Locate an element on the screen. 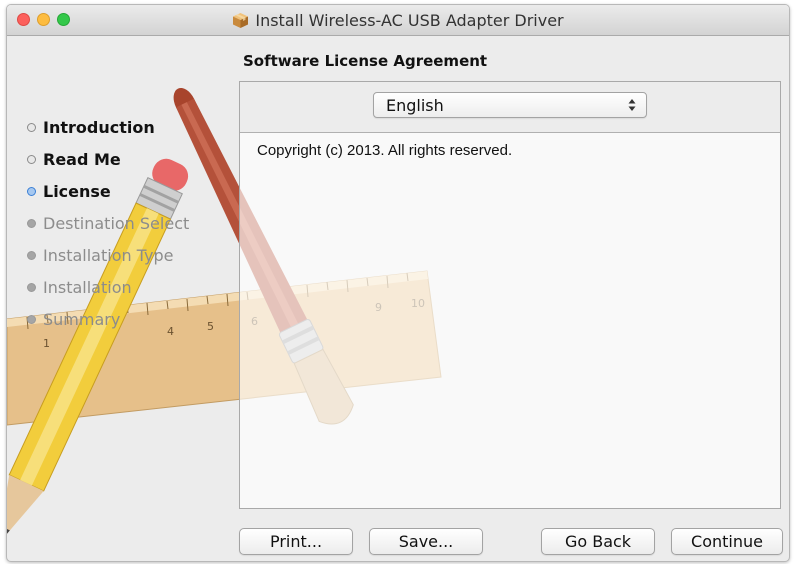 This screenshot has height=564, width=794. go-back-button: Go Back is located at coordinates (598, 541).